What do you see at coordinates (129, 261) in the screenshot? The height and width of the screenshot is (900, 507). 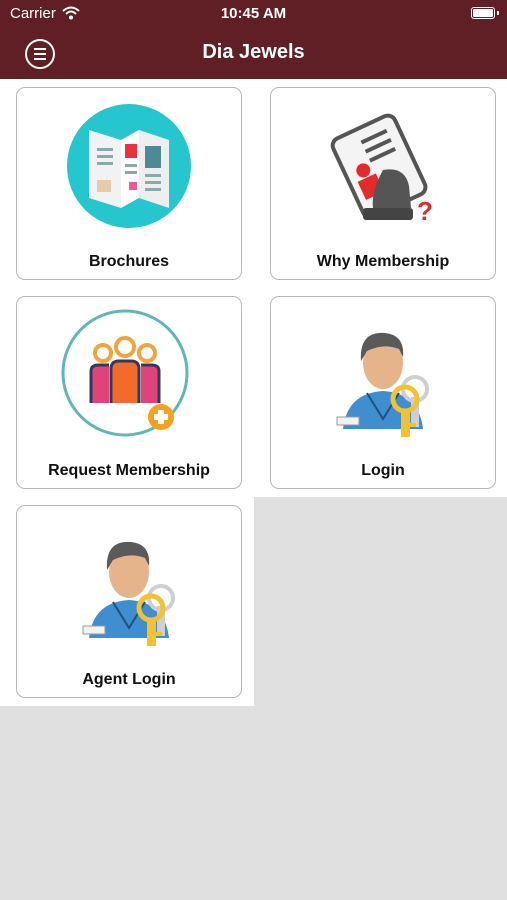 I see `brochures-label: Brochures` at bounding box center [129, 261].